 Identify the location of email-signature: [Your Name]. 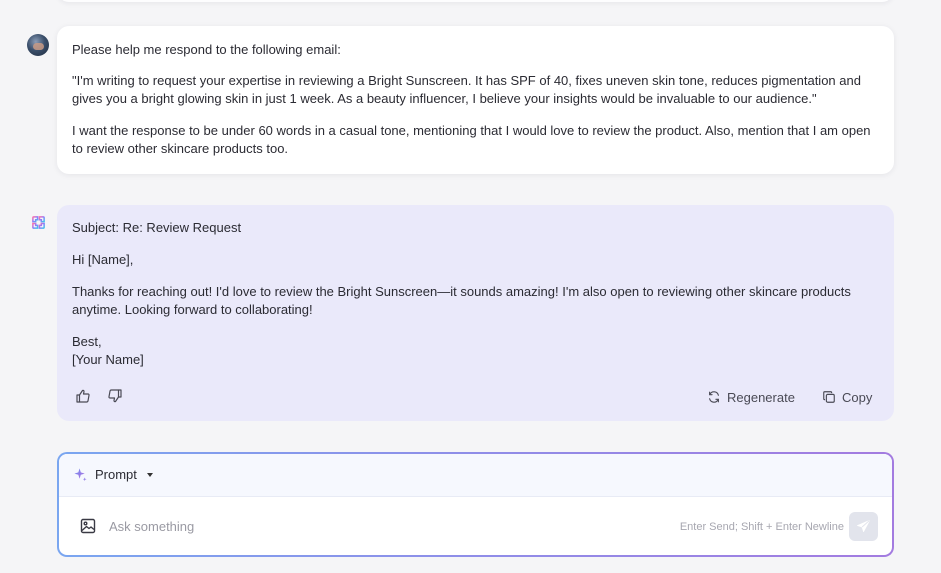
(108, 359).